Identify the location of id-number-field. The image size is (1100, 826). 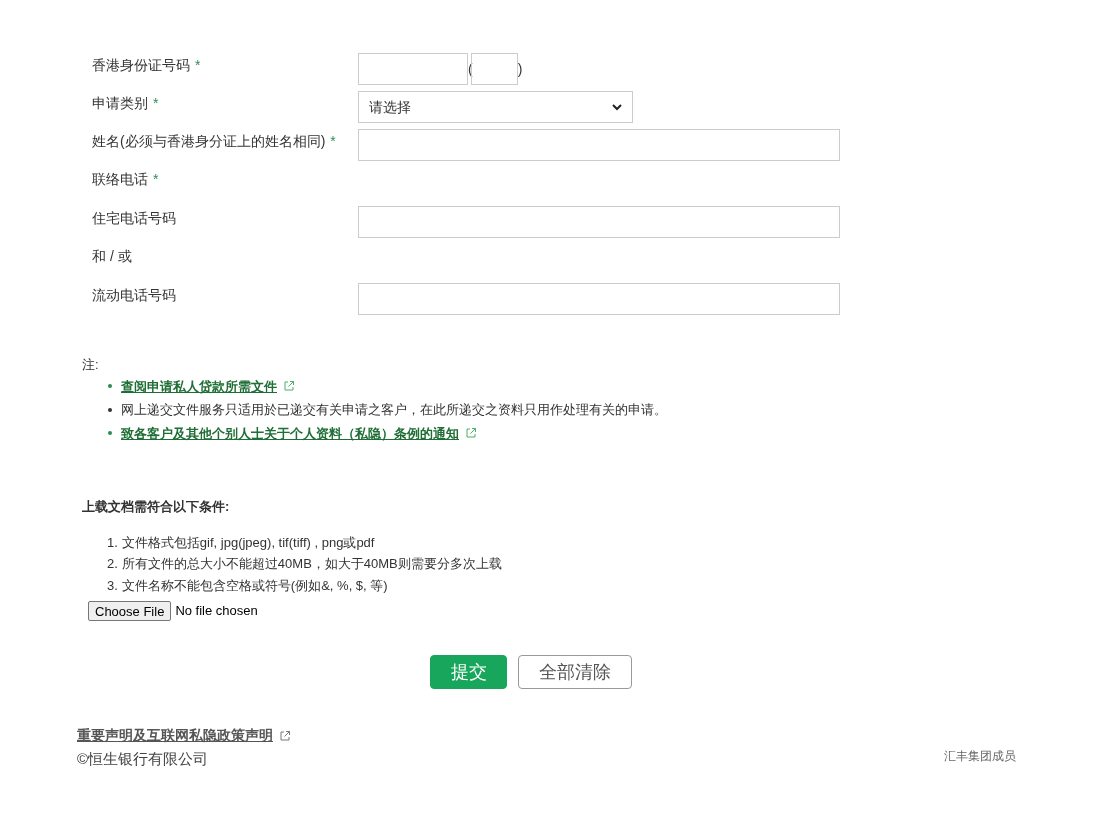
(413, 69).